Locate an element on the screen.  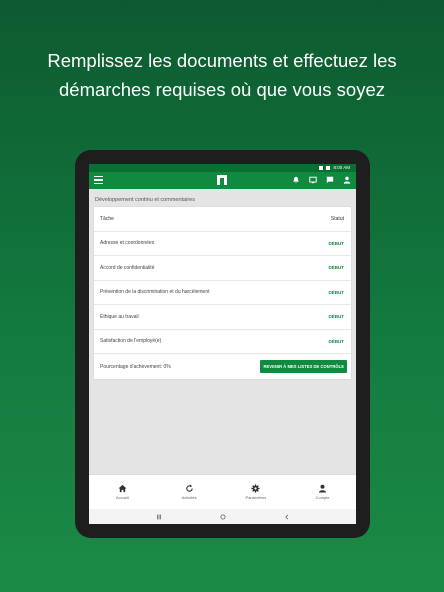
gear-icon is located at coordinates (255, 488).